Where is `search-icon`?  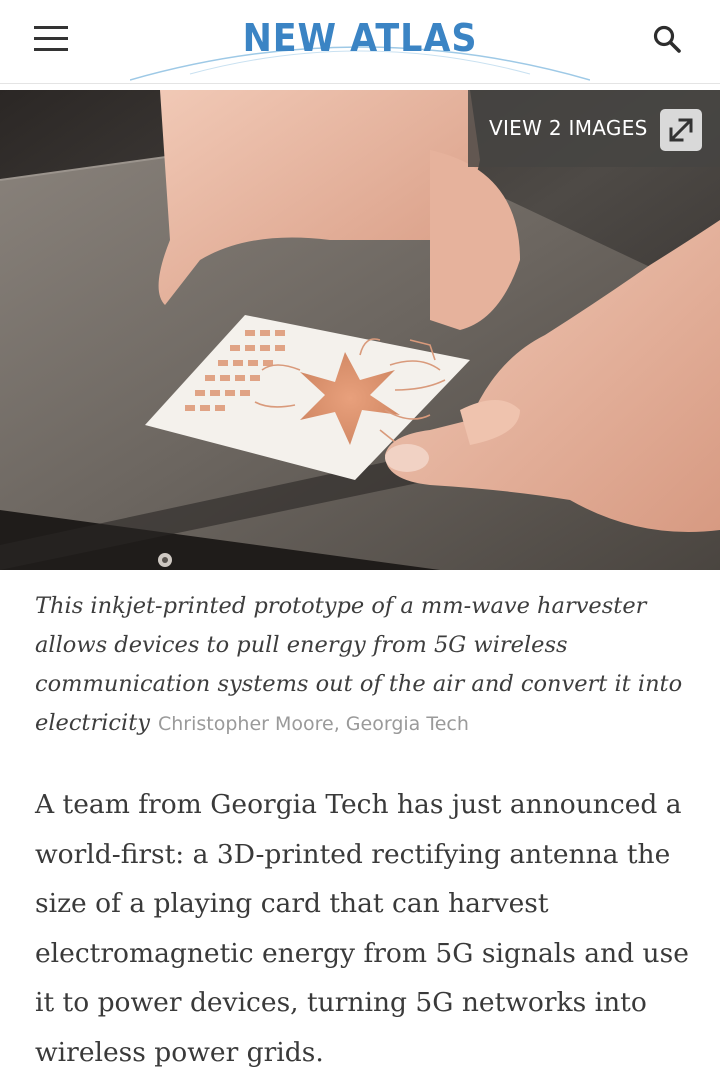 search-icon is located at coordinates (667, 39).